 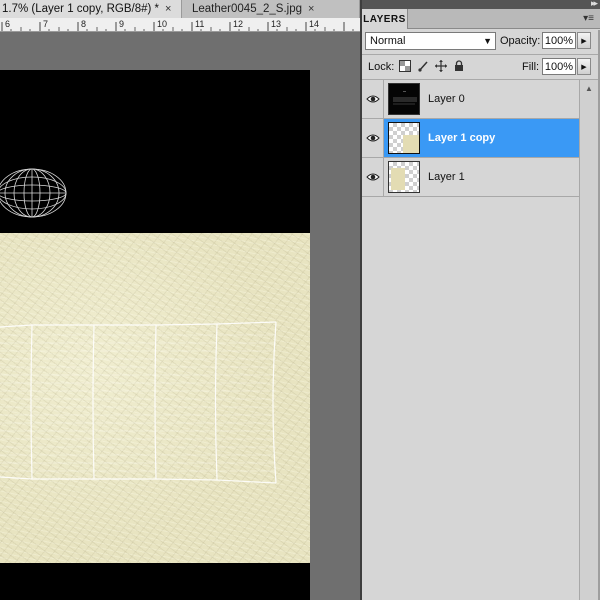 I want to click on ruler-label: 9, so click(x=121, y=24).